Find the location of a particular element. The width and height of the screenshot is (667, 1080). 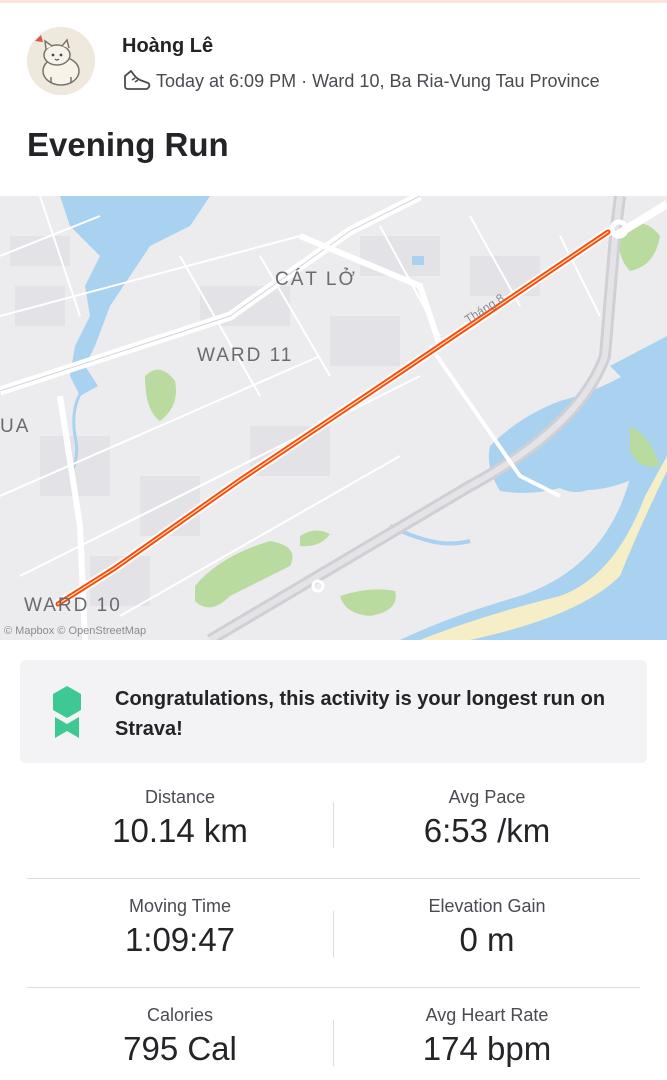

stat-value: 6:53 /km is located at coordinates (487, 830).